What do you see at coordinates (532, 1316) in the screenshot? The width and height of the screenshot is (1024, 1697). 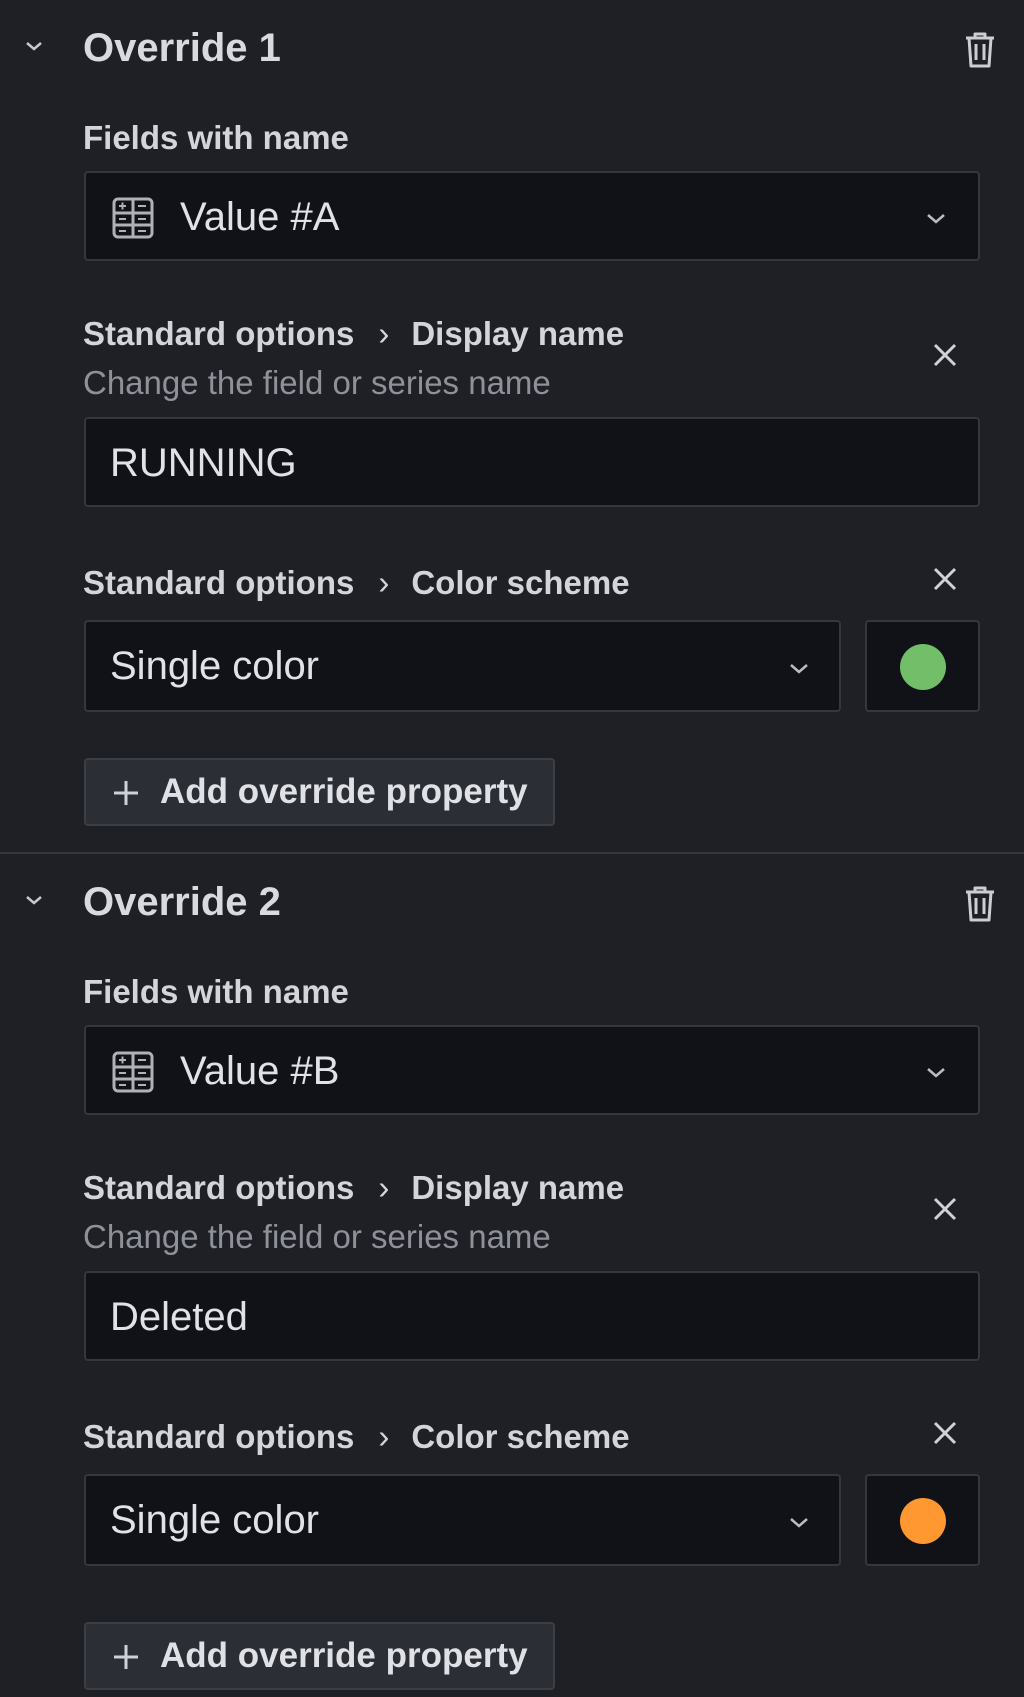 I see `display-name-input: Deleted` at bounding box center [532, 1316].